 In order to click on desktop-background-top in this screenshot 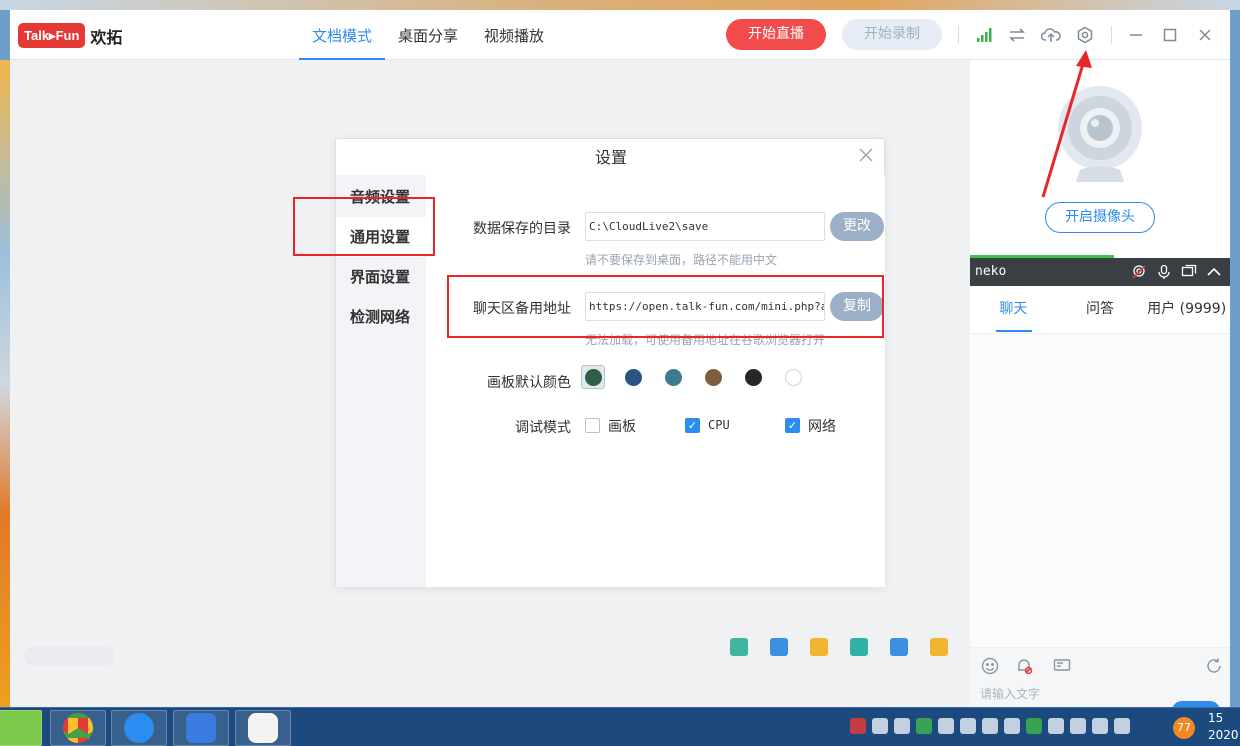, I will do `click(620, 5)`.